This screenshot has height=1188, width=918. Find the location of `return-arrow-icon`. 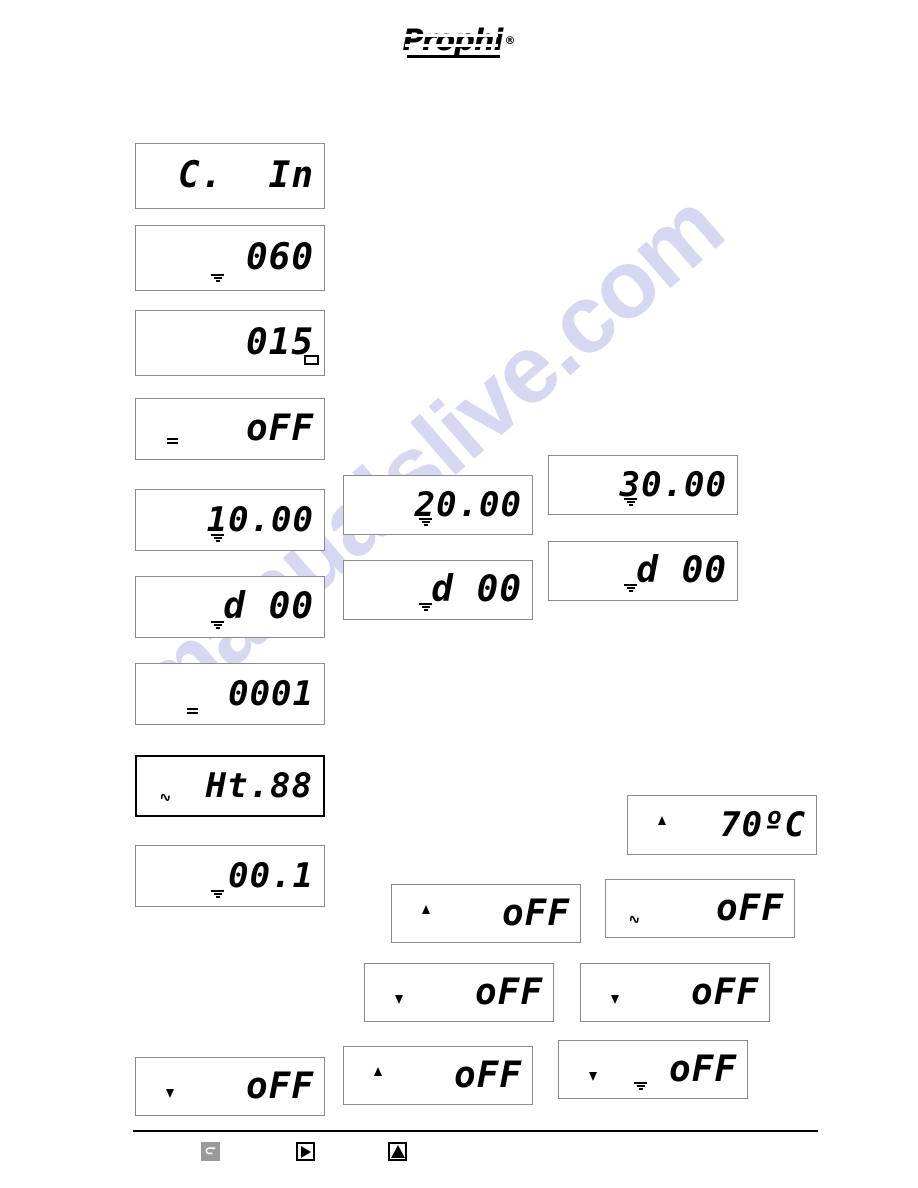

return-arrow-icon is located at coordinates (210, 1151).